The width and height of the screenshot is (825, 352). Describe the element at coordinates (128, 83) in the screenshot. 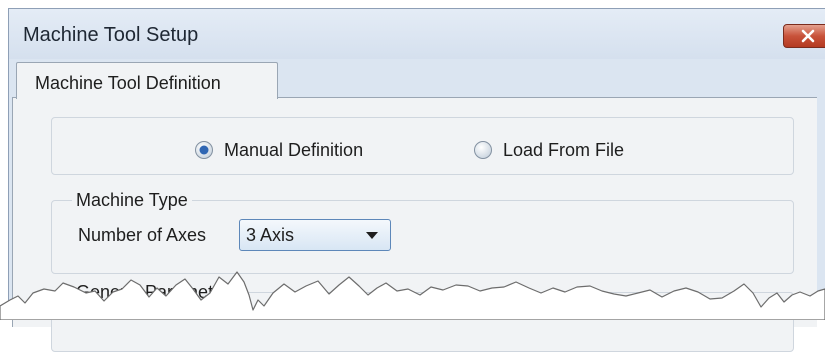

I see `tab-label: Machine Tool Definition` at that location.